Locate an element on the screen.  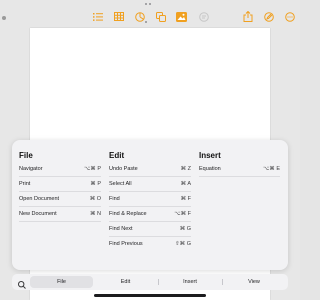
shortcut-keys: ⌥⌘ P is located at coordinates (92, 169).